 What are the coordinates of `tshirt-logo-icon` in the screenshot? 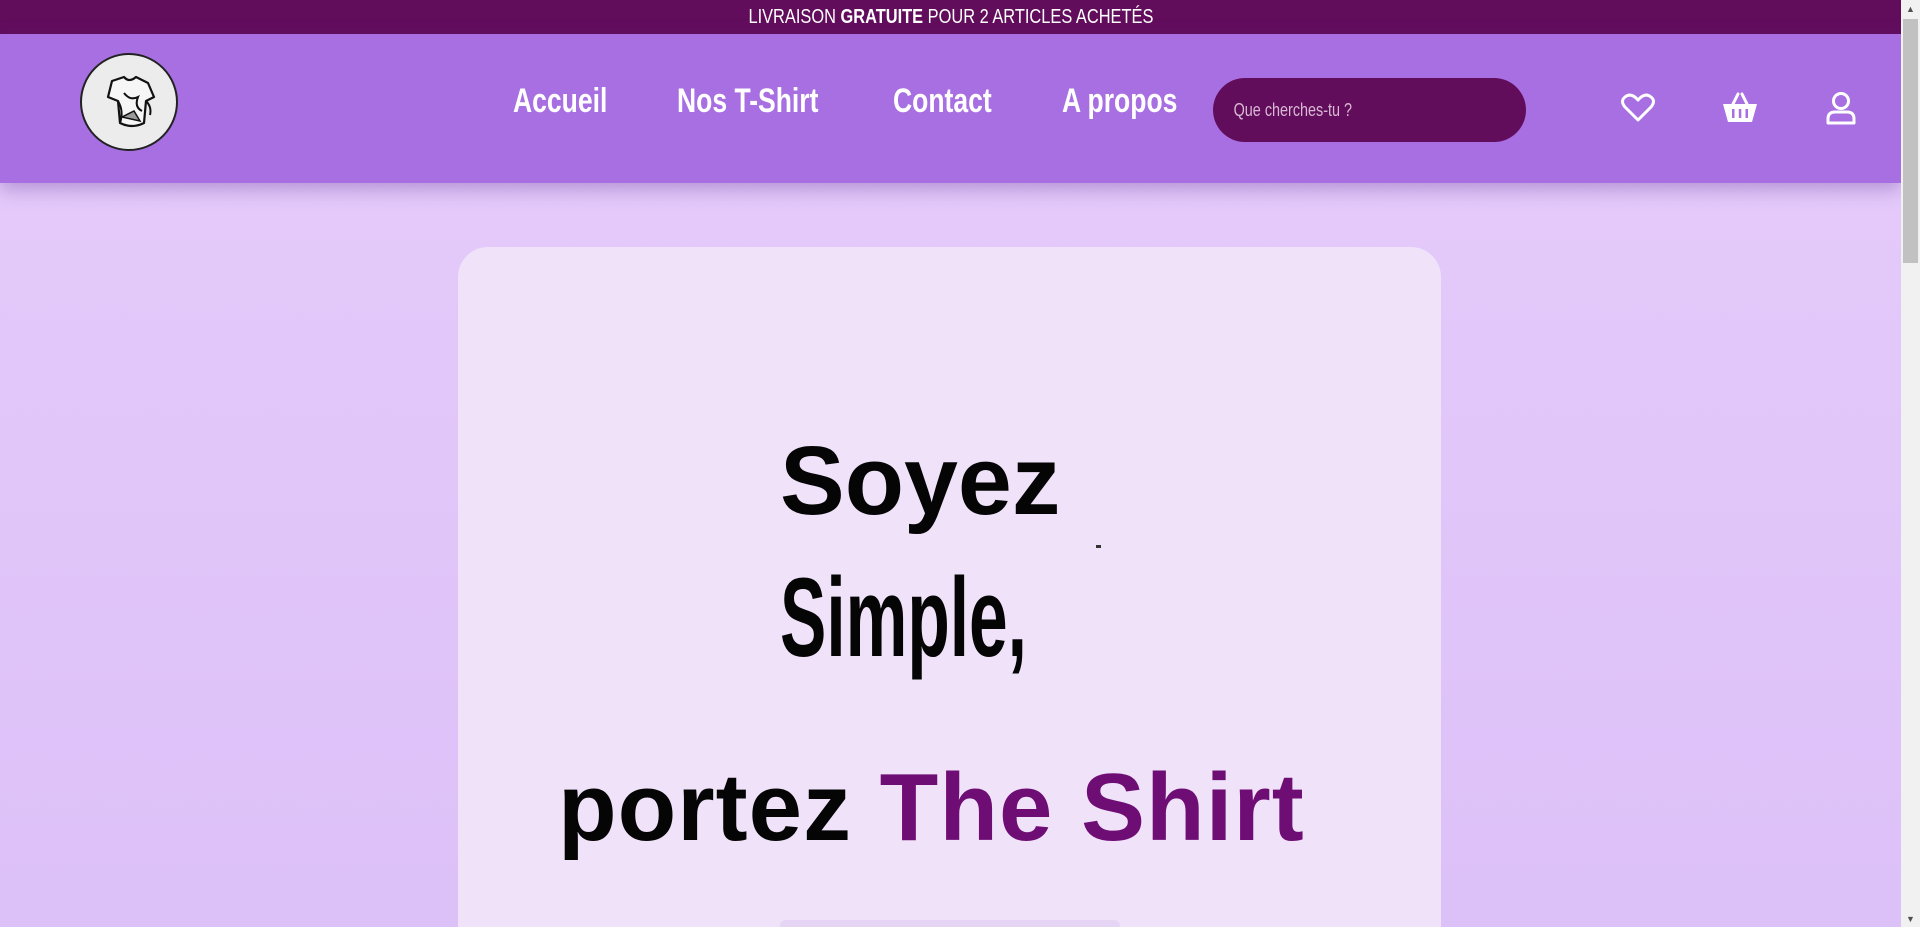 It's located at (131, 101).